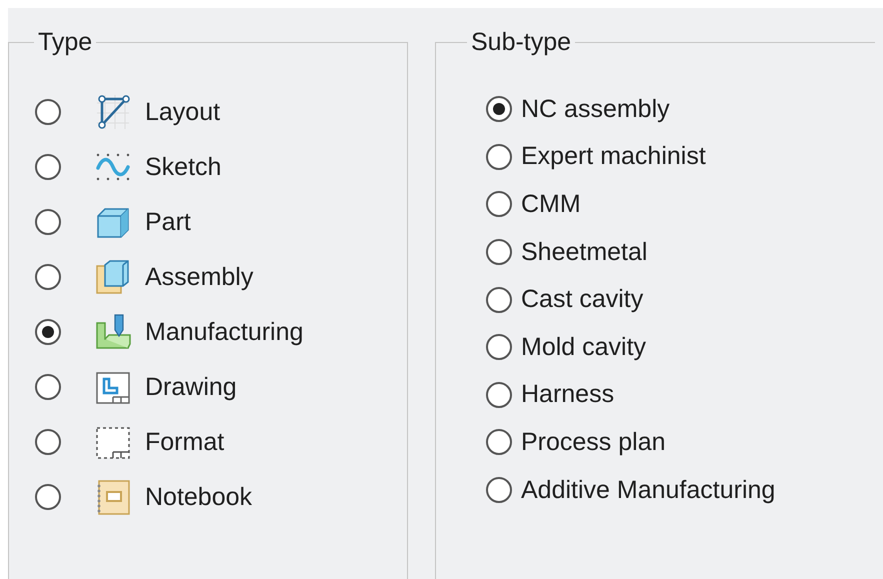 The height and width of the screenshot is (579, 883). Describe the element at coordinates (551, 204) in the screenshot. I see `option-label: CMM` at that location.